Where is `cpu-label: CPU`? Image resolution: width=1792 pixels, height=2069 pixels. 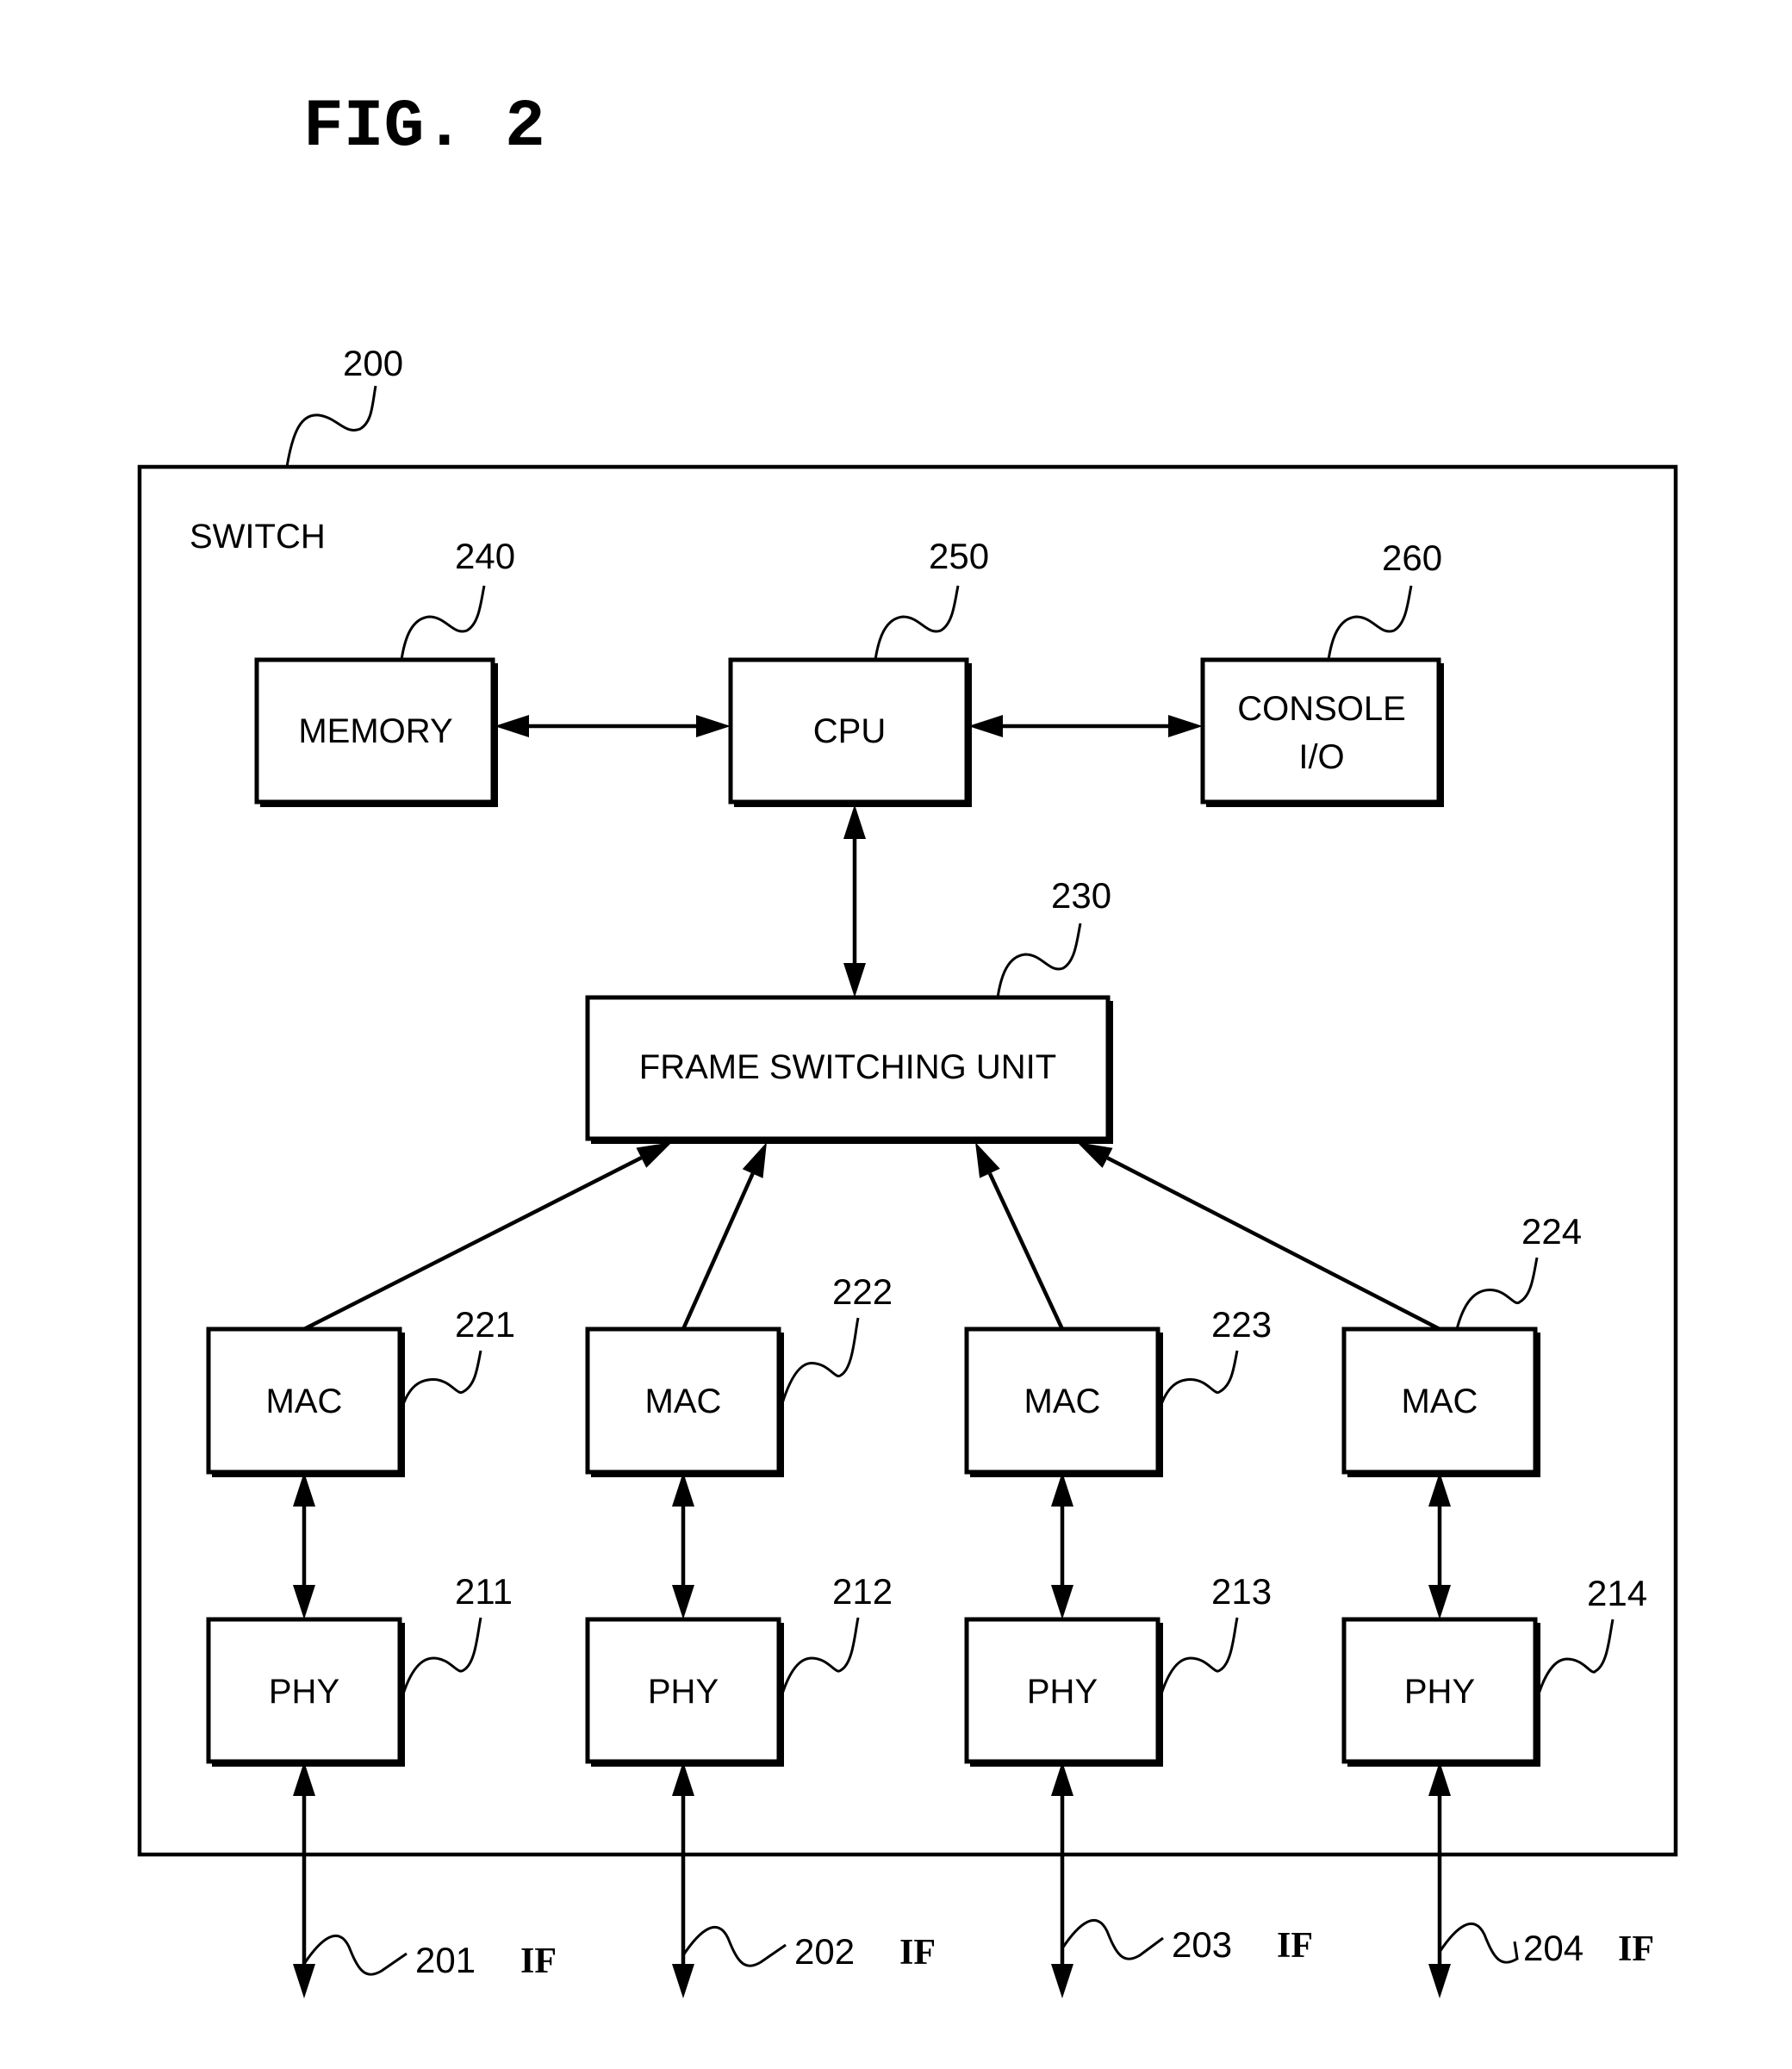
cpu-label: CPU is located at coordinates (850, 731).